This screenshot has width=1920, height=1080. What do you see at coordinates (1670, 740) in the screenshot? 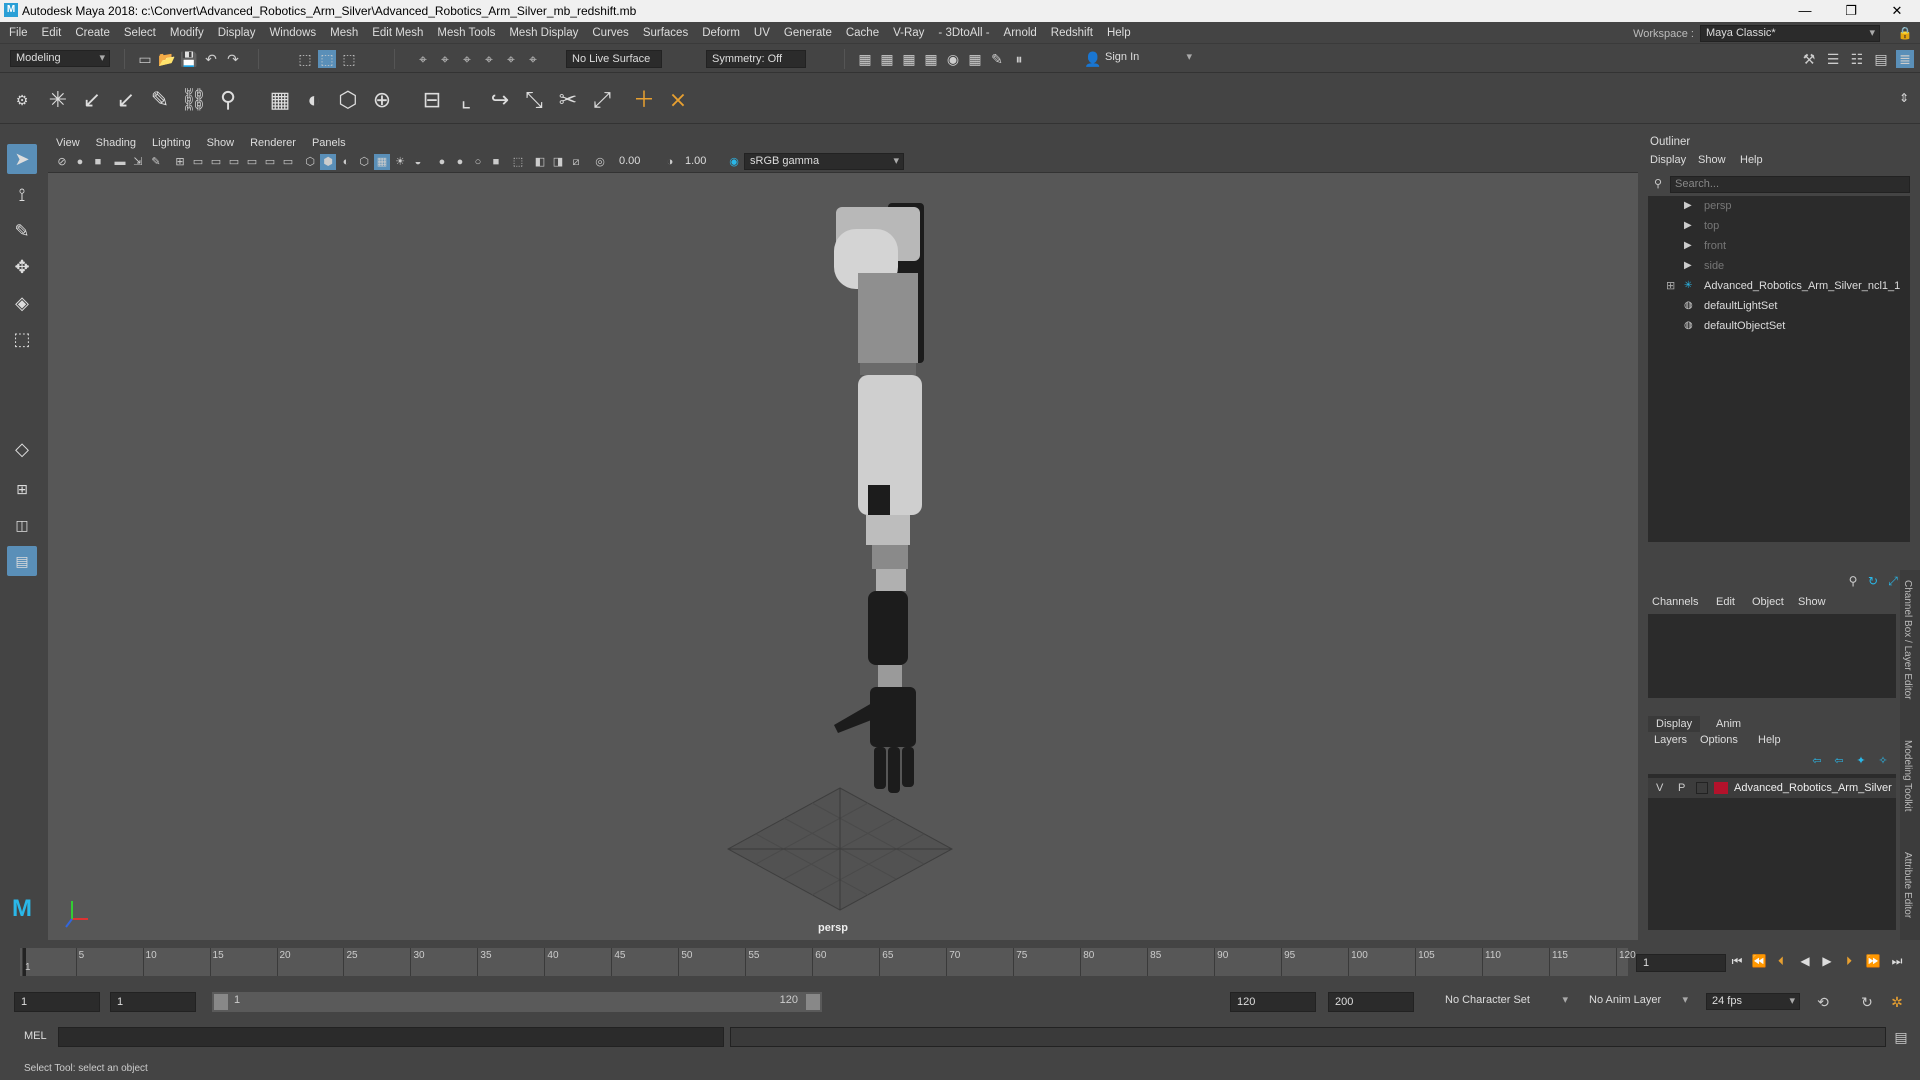
I see `layer-menu-layers: Layers` at bounding box center [1670, 740].